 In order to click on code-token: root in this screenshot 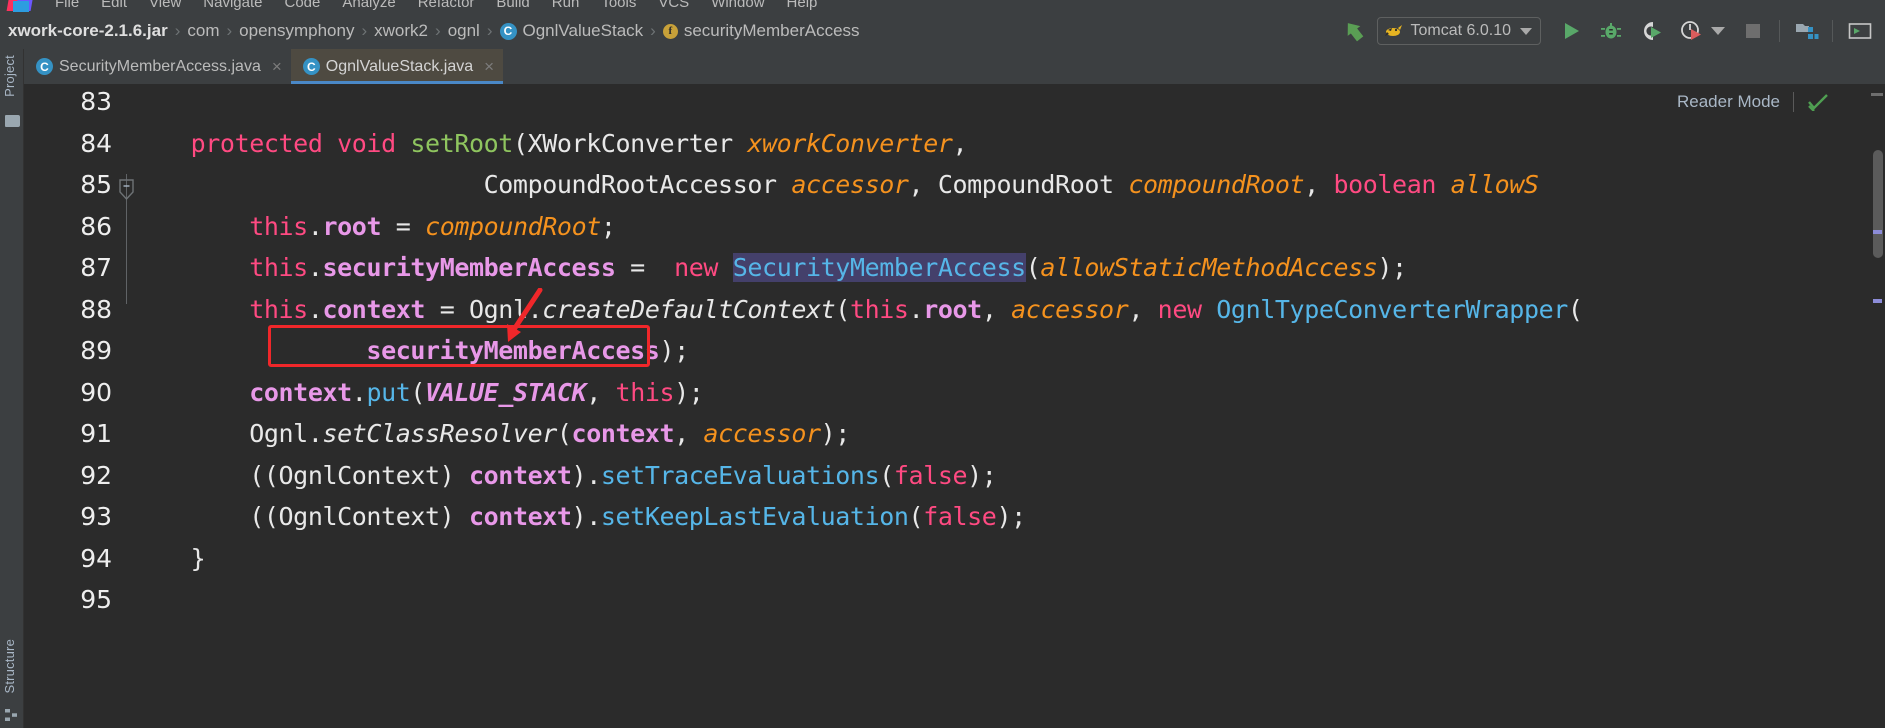, I will do `click(352, 226)`.